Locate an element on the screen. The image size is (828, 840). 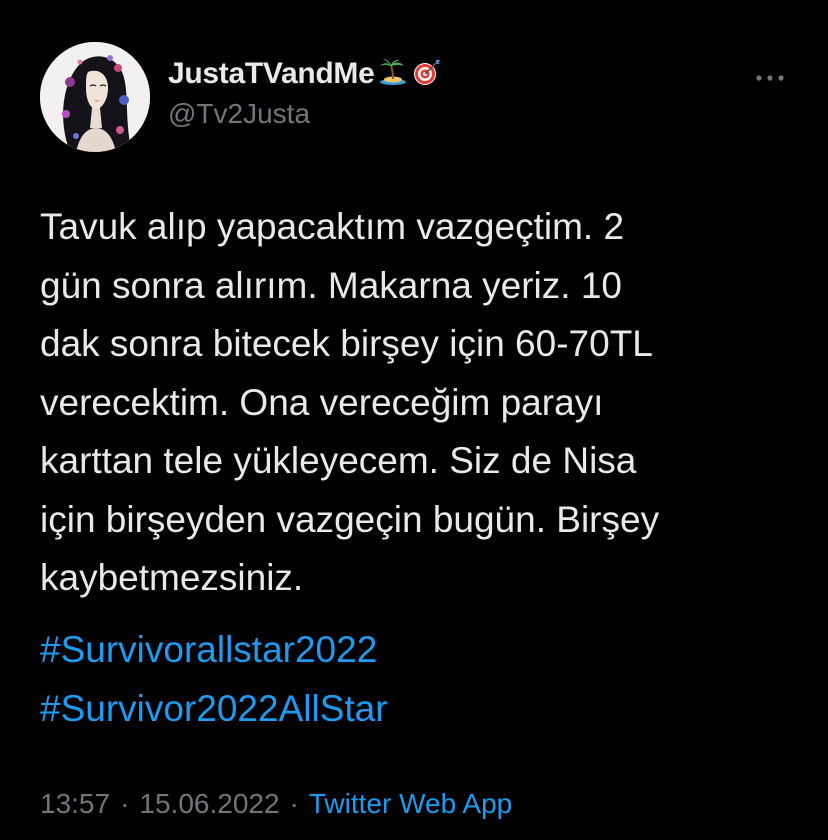
avatar-illustration is located at coordinates (95, 97).